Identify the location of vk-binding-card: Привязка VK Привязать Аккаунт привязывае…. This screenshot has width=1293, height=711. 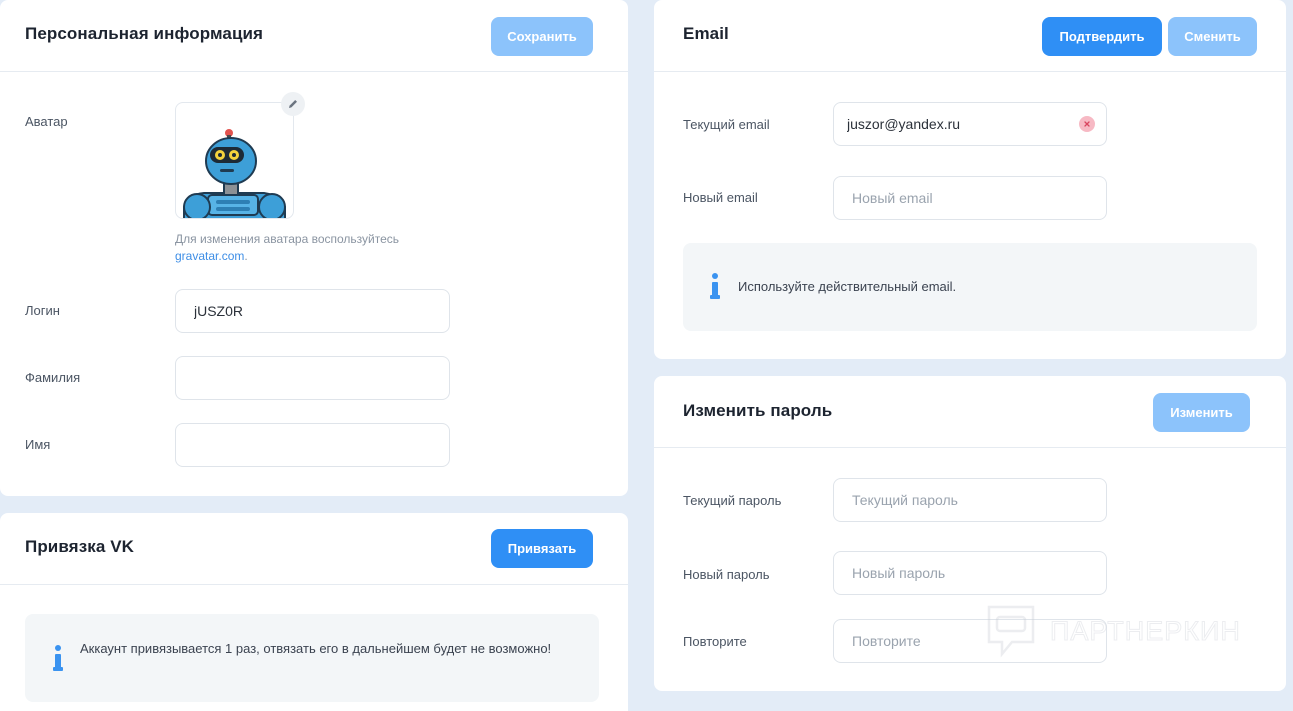
(314, 612).